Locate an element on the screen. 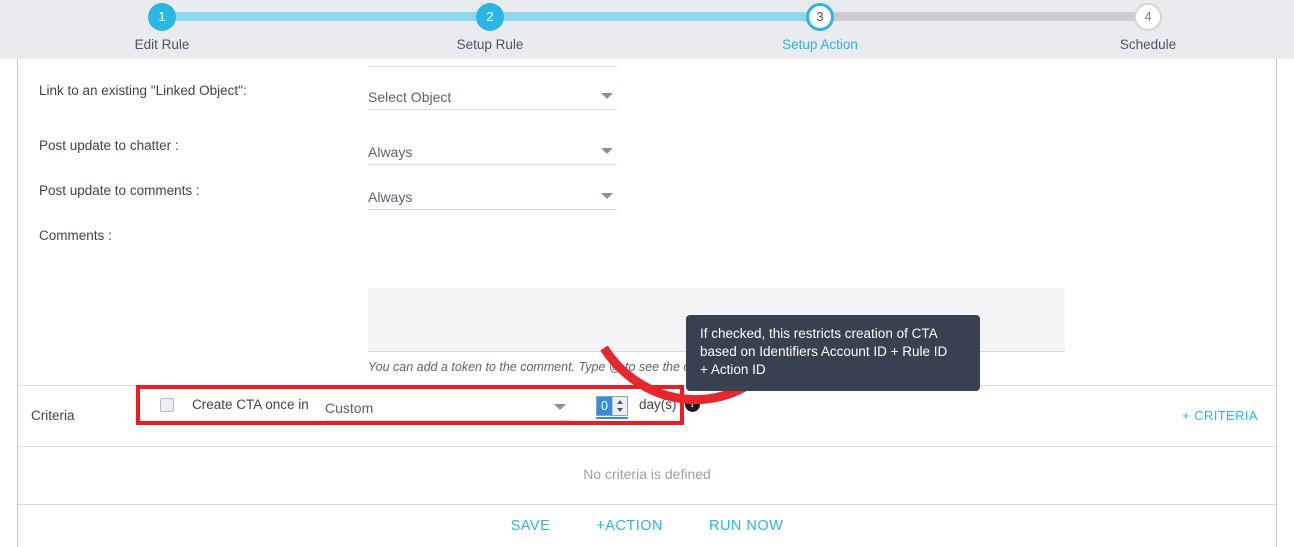 This screenshot has height=547, width=1294. stepper-step-3: 3 Setup Action is located at coordinates (820, 26).